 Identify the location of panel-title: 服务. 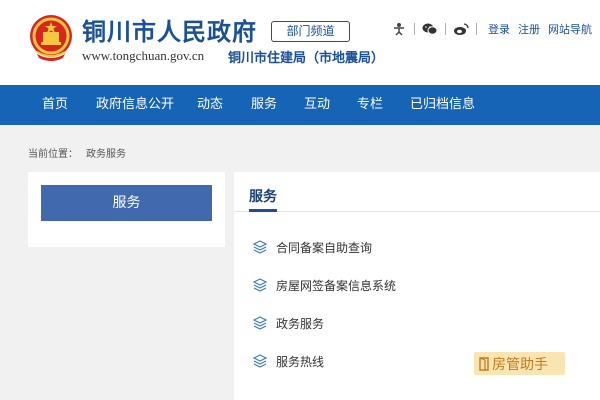
(263, 197).